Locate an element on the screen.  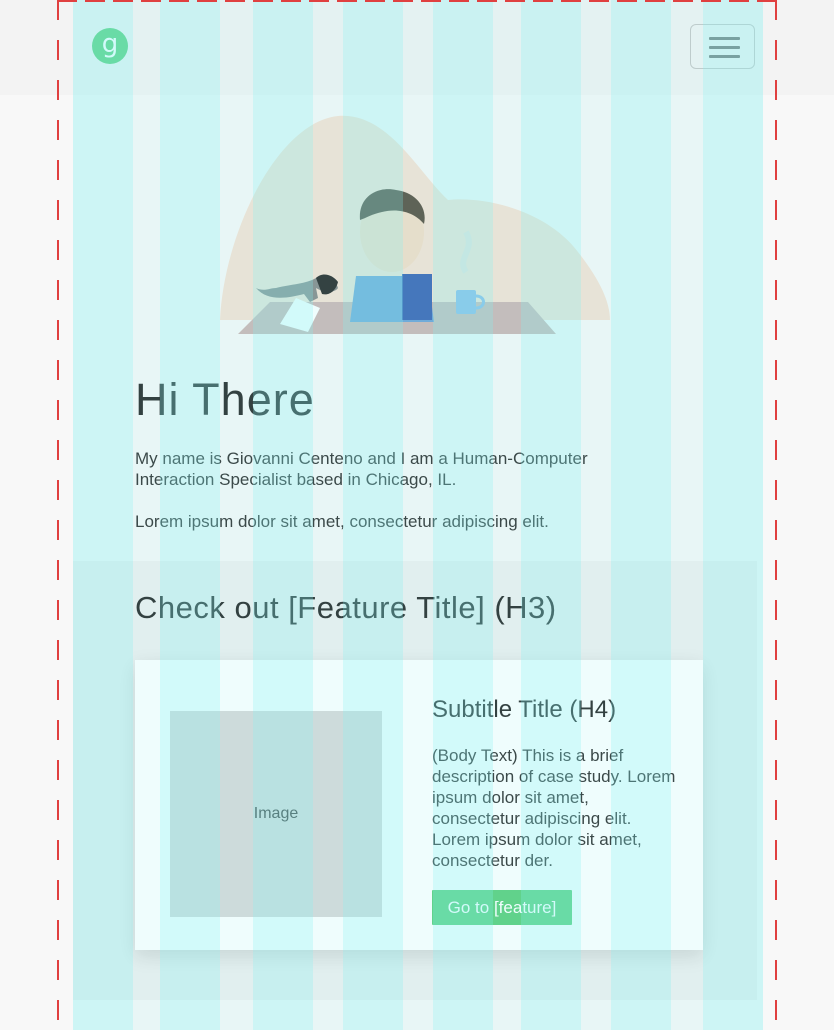
image-placeholder-label: Image is located at coordinates (276, 813).